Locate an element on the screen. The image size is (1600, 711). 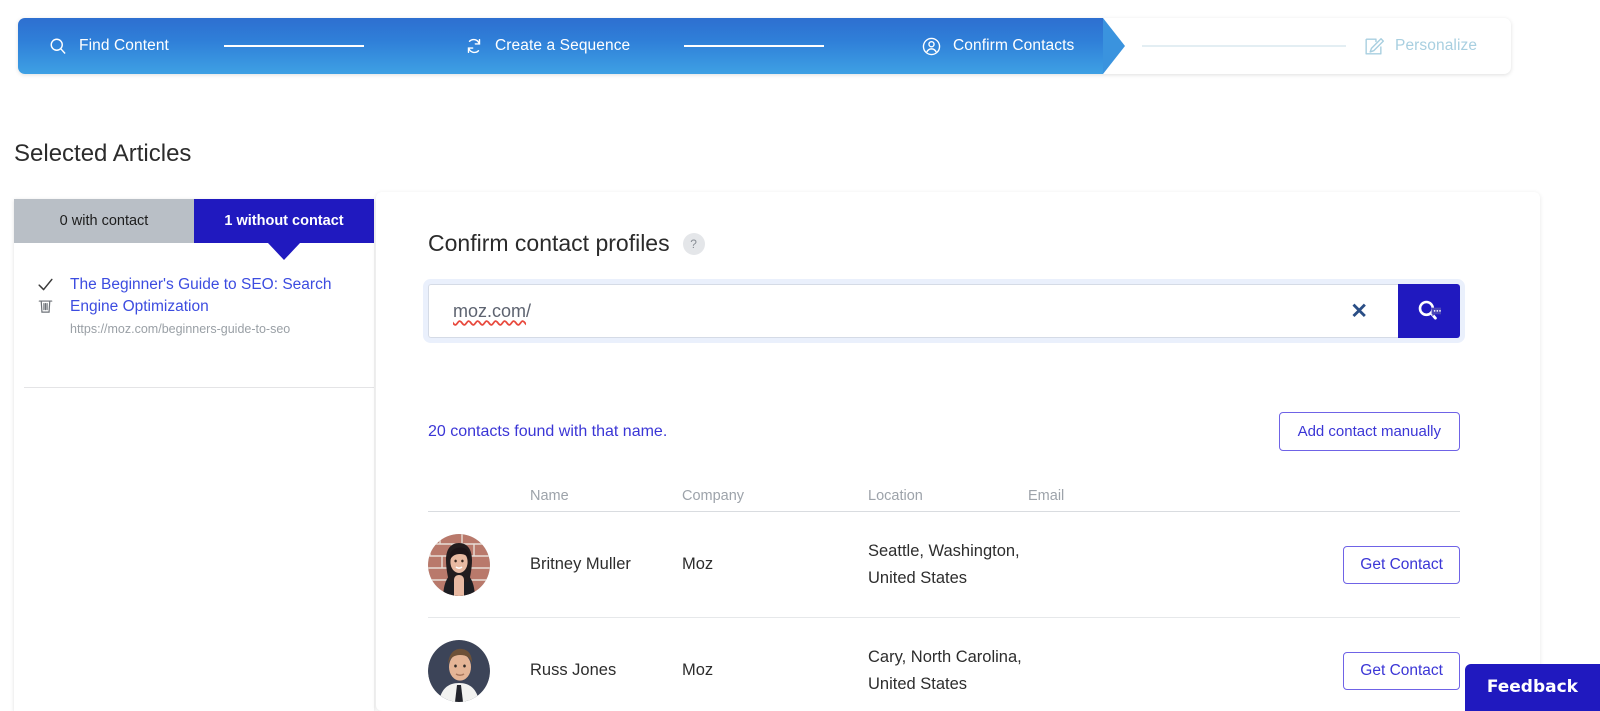
step-create-sequence: Create a Sequence is located at coordinates (547, 46).